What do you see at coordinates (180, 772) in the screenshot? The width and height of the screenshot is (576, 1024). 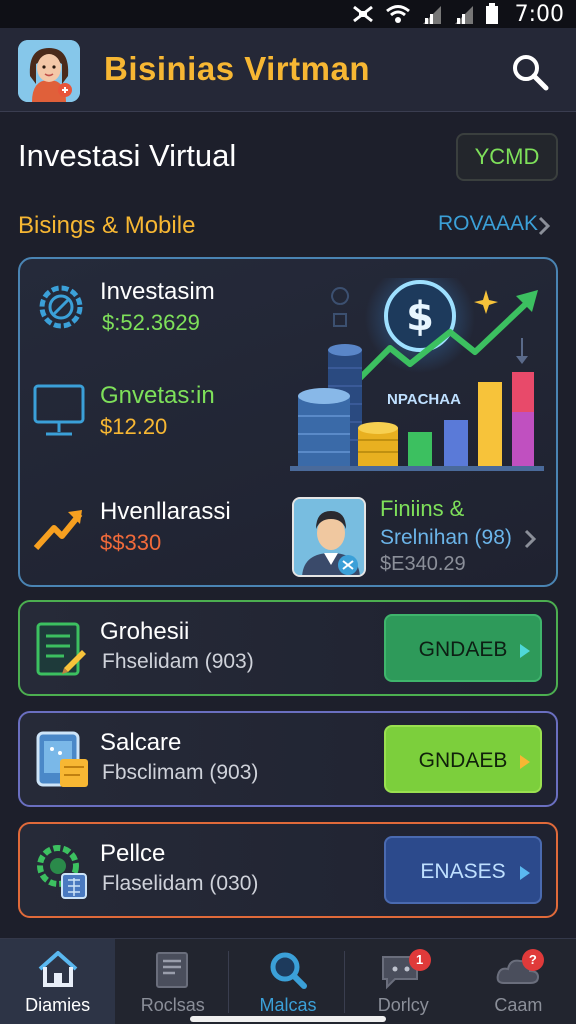 I see `list-item-subtitle: Fbsclimam (903)` at bounding box center [180, 772].